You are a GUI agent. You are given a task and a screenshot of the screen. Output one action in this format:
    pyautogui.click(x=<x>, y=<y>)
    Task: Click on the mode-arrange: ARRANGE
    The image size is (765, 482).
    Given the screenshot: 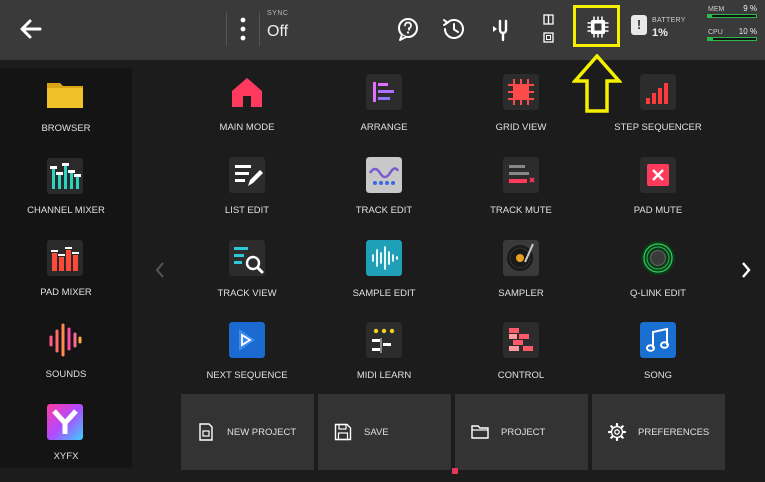 What is the action you would take?
    pyautogui.click(x=384, y=113)
    